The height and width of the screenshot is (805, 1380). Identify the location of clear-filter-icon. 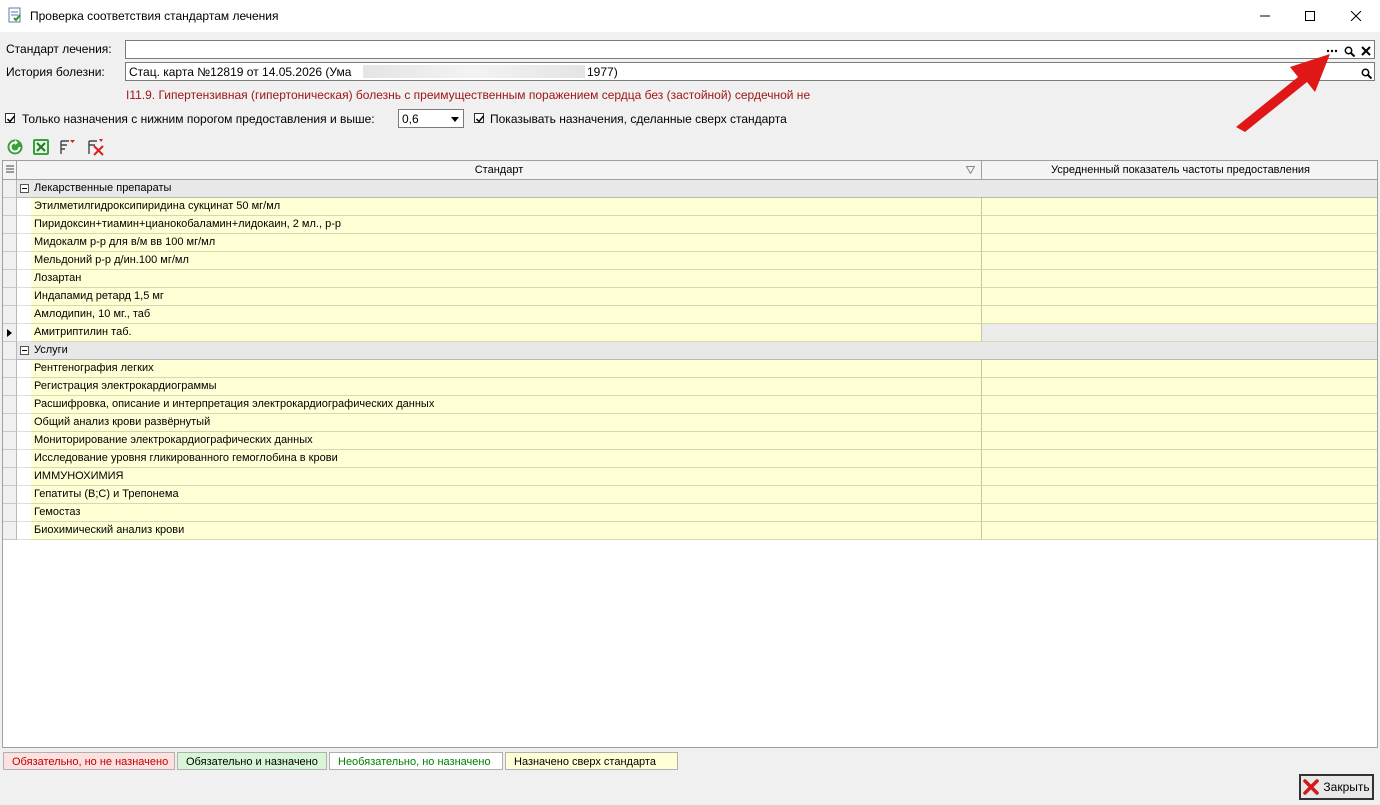
(96, 147).